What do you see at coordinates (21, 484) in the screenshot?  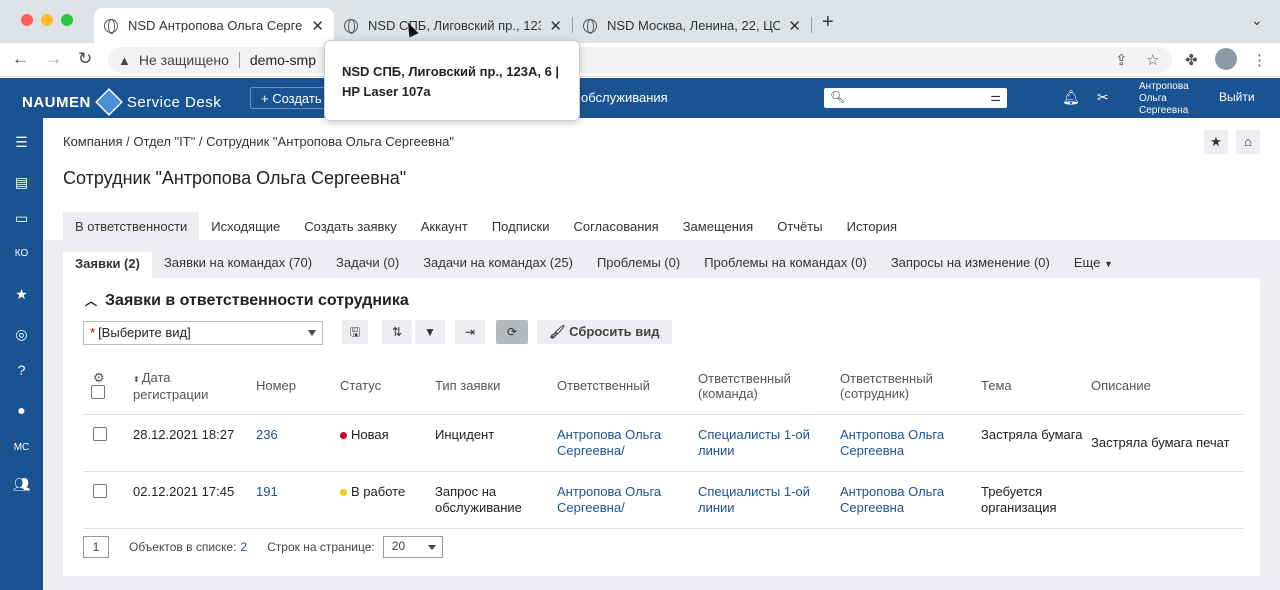 I see `team-icon: 👥︎` at bounding box center [21, 484].